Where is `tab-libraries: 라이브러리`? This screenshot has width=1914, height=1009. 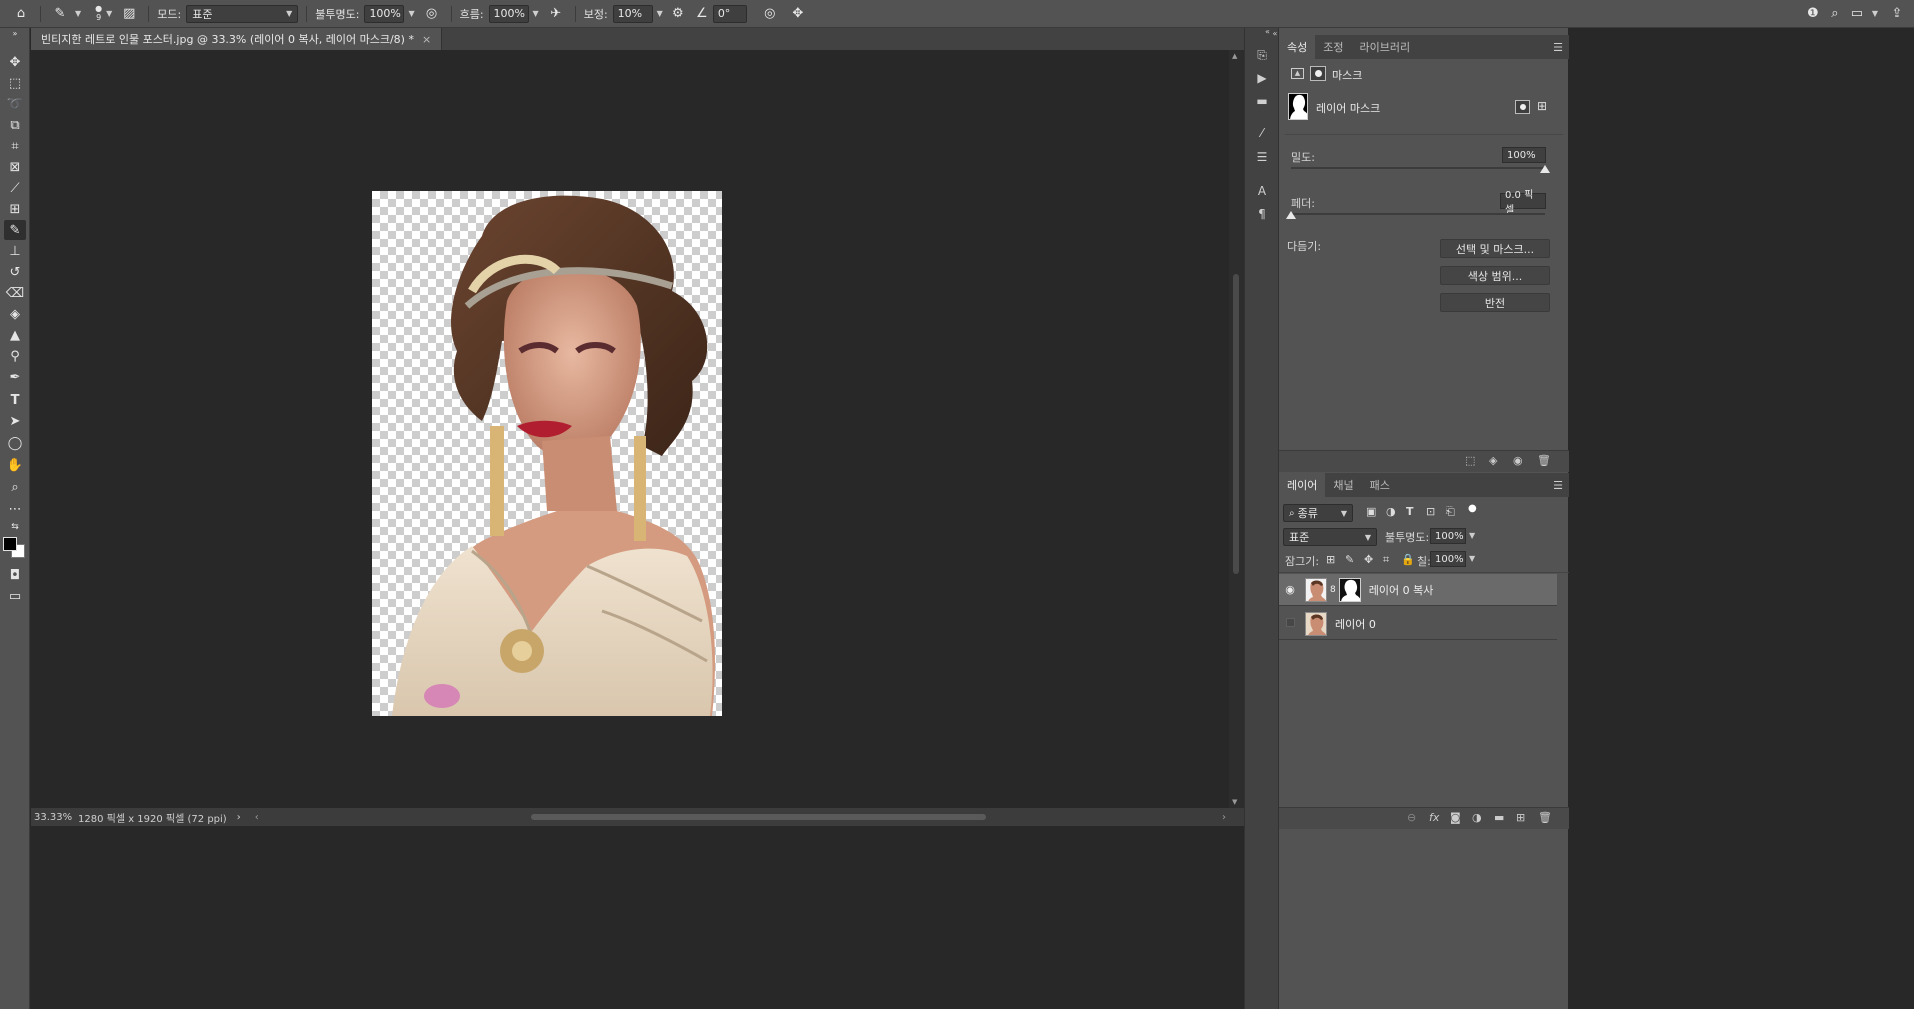 tab-libraries: 라이브러리 is located at coordinates (1385, 47).